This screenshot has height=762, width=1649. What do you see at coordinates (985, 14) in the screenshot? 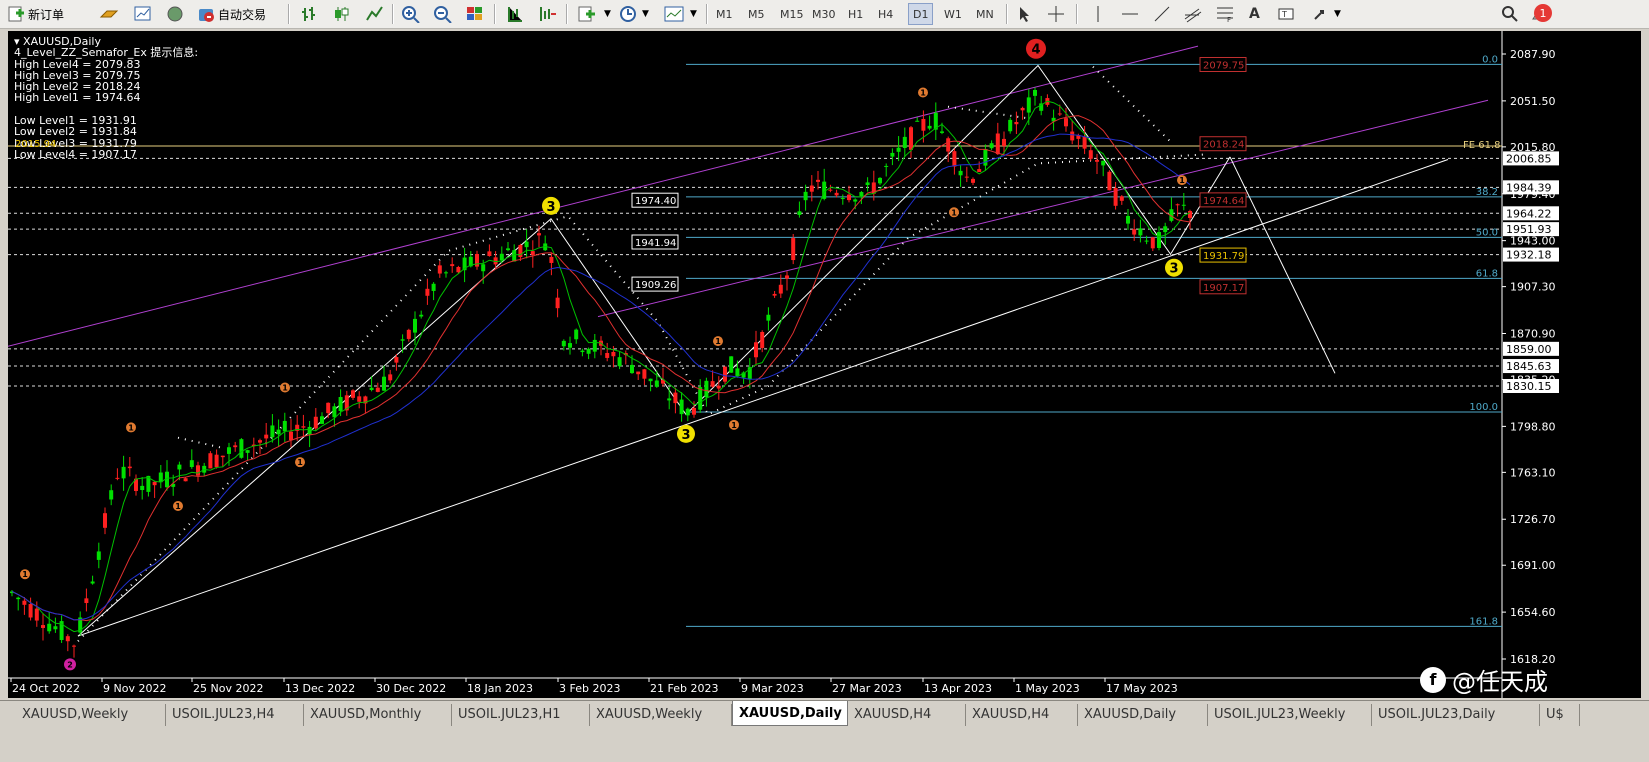
I see `timeframe-mn: MN` at bounding box center [985, 14].